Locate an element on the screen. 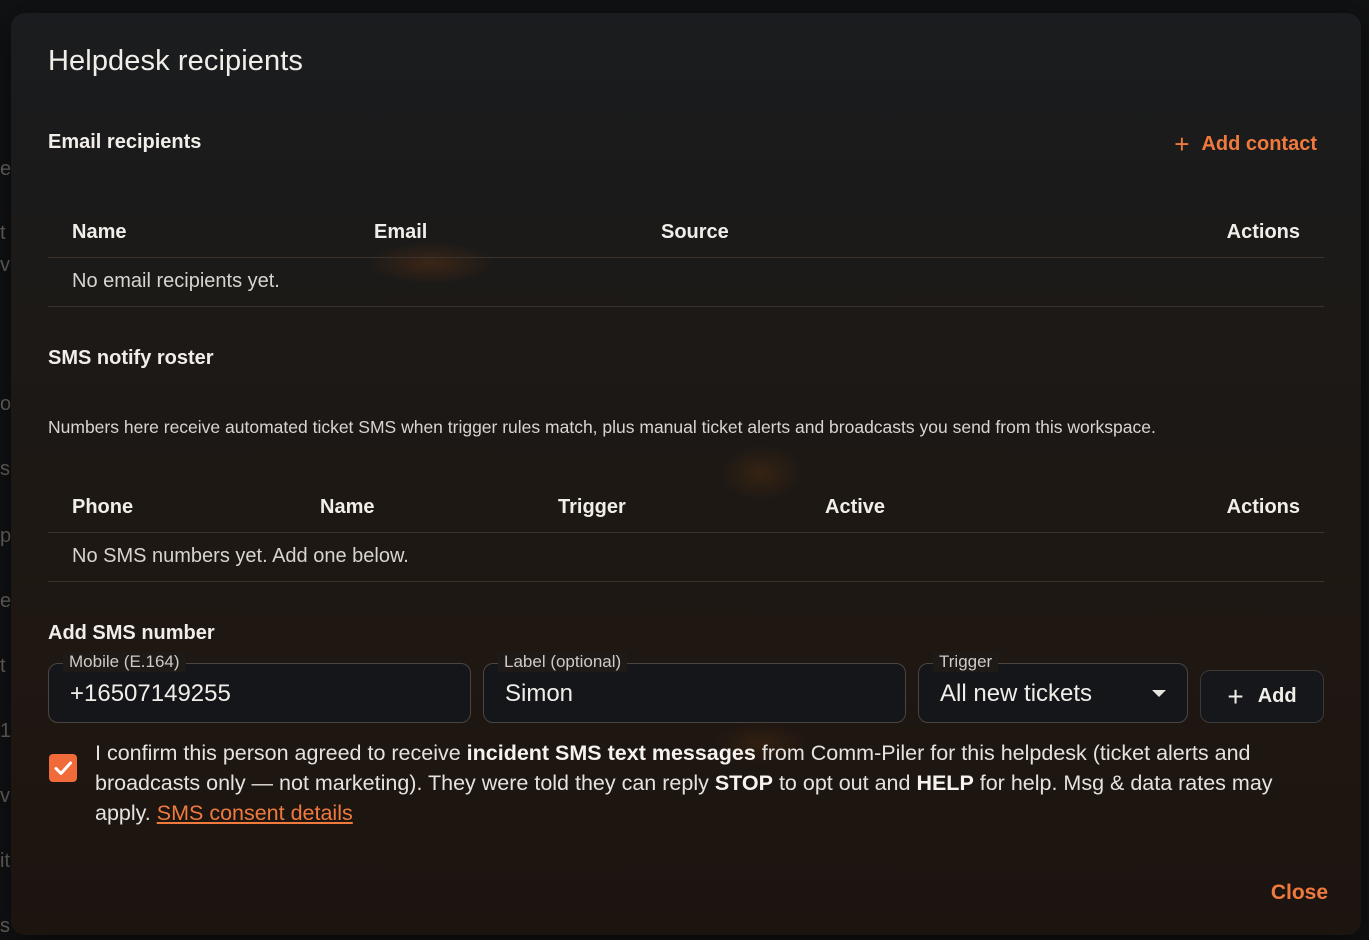 This screenshot has width=1369, height=940. email-recipients-heading: Email recipients is located at coordinates (125, 142).